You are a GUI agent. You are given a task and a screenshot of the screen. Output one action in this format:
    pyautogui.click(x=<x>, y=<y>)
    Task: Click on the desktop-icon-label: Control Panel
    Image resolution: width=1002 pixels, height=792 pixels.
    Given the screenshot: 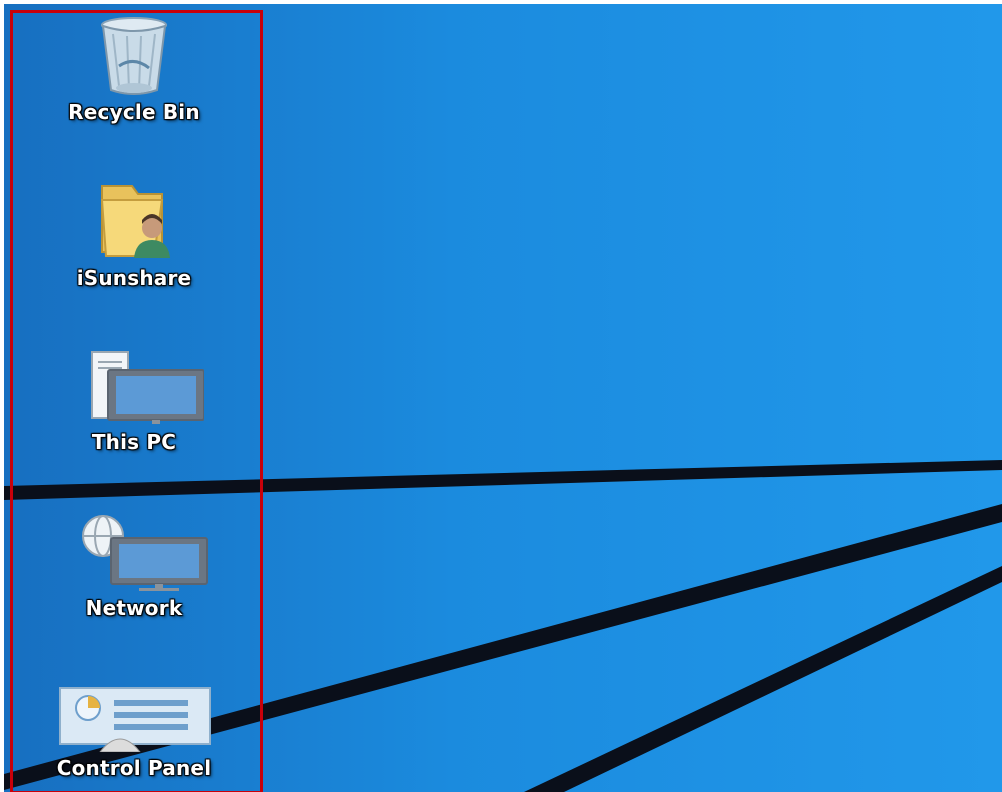 What is the action you would take?
    pyautogui.click(x=134, y=768)
    